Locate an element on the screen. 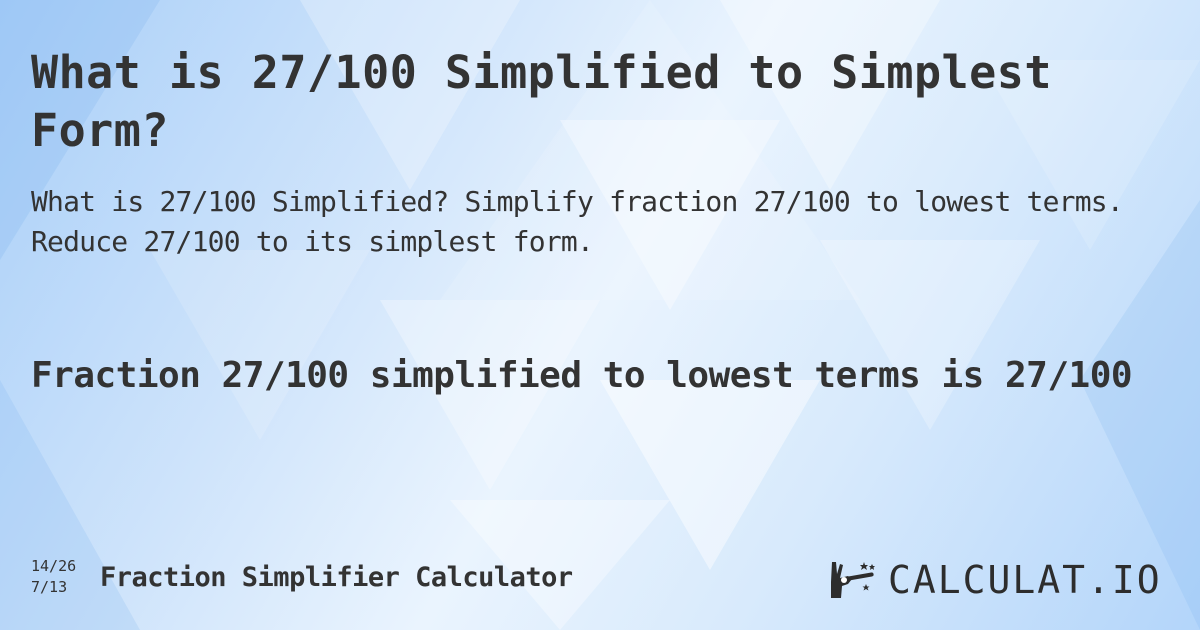  fraction-icon: 14/26 7/13 is located at coordinates (61, 577).